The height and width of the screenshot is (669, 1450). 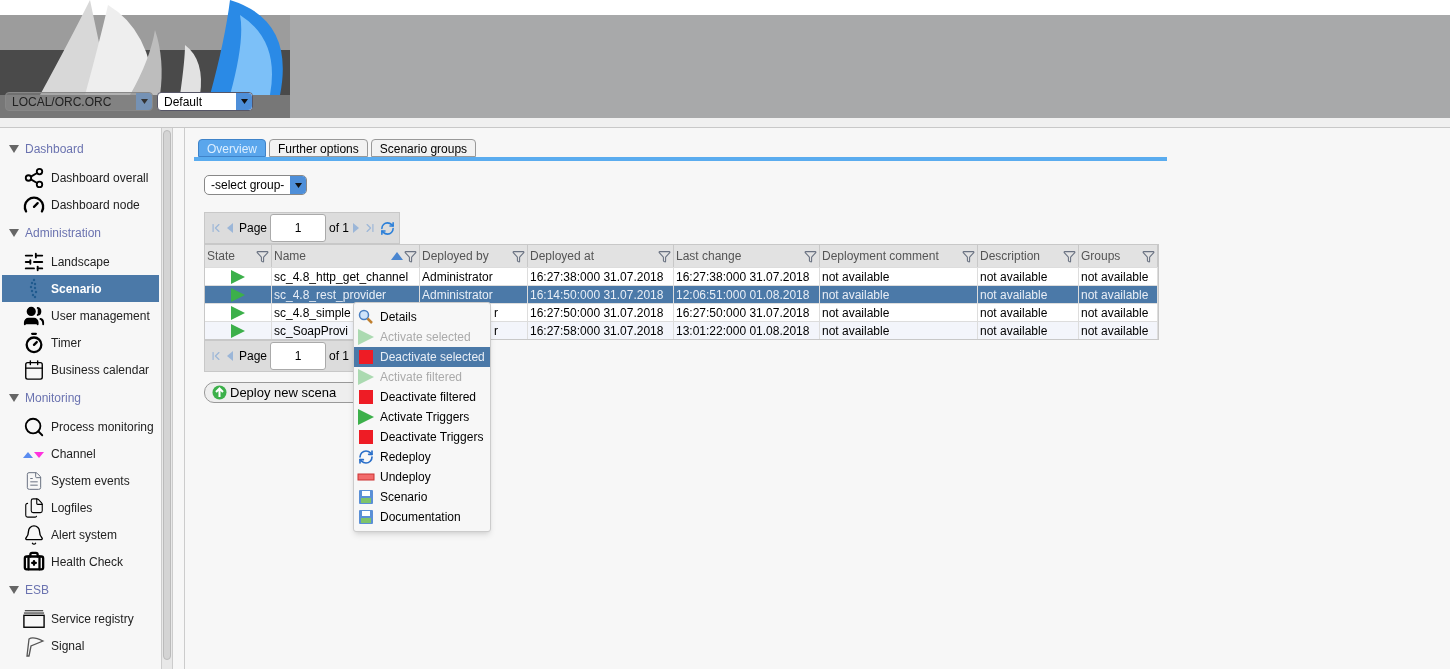 What do you see at coordinates (80, 369) in the screenshot?
I see `sidebar-item: Business calendar` at bounding box center [80, 369].